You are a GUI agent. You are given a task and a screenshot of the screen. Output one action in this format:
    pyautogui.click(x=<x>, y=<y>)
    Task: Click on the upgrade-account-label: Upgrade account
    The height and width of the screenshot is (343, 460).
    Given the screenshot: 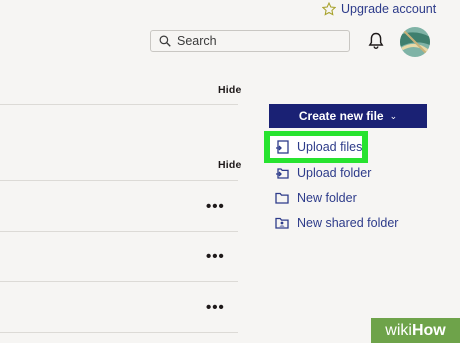 What is the action you would take?
    pyautogui.click(x=389, y=9)
    